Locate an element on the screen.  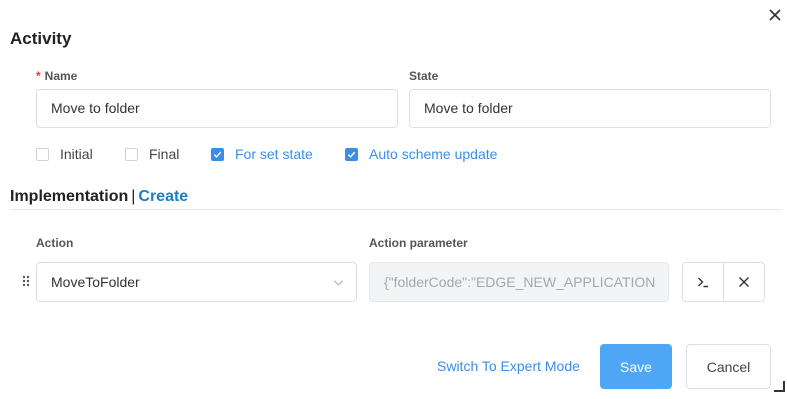
section-divider is located at coordinates (395, 209).